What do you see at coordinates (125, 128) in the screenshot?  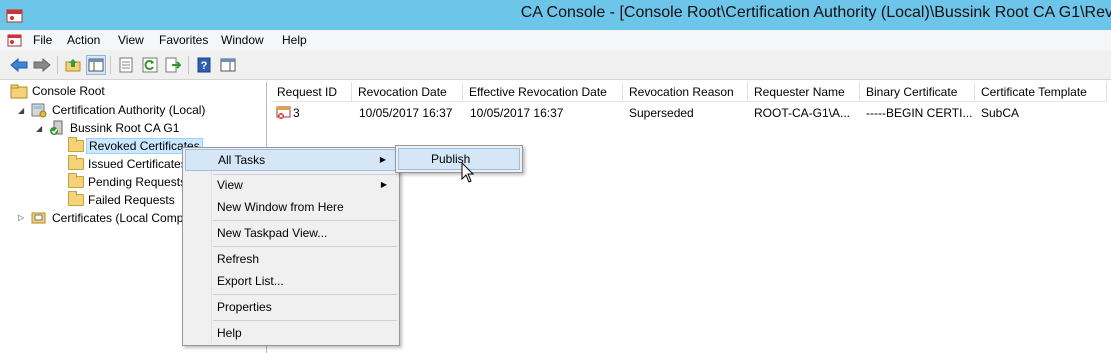 I see `tree-item-label: Bussink Root CA G1` at bounding box center [125, 128].